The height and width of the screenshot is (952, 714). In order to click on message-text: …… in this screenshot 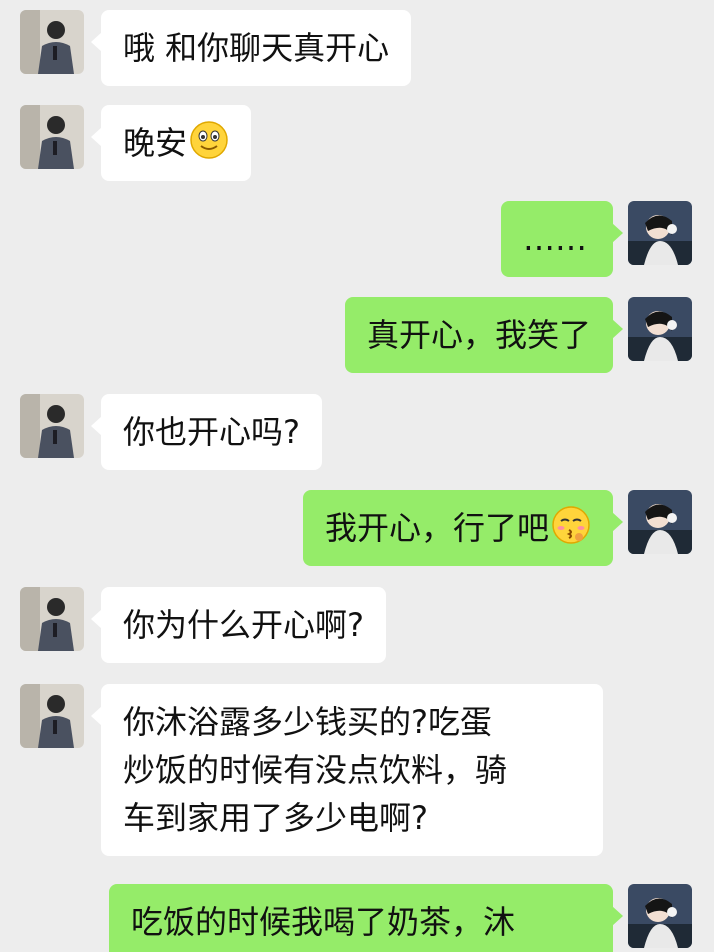, I will do `click(555, 239)`.